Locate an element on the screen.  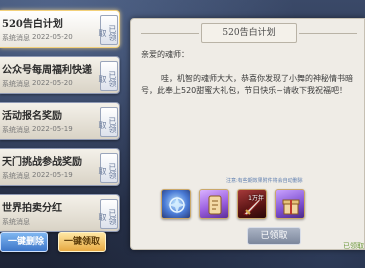
claimed-status: 已领取 is located at coordinates (353, 246).